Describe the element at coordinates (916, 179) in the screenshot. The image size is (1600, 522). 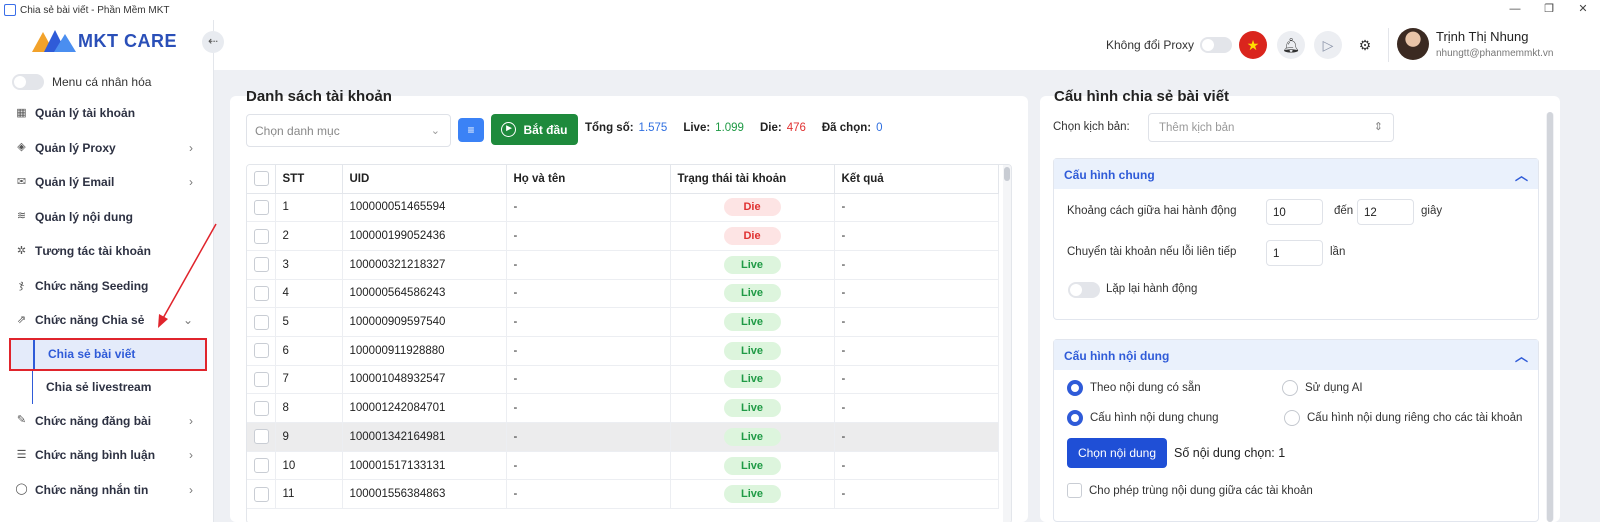
I see `column-header-result: Kết quả` at that location.